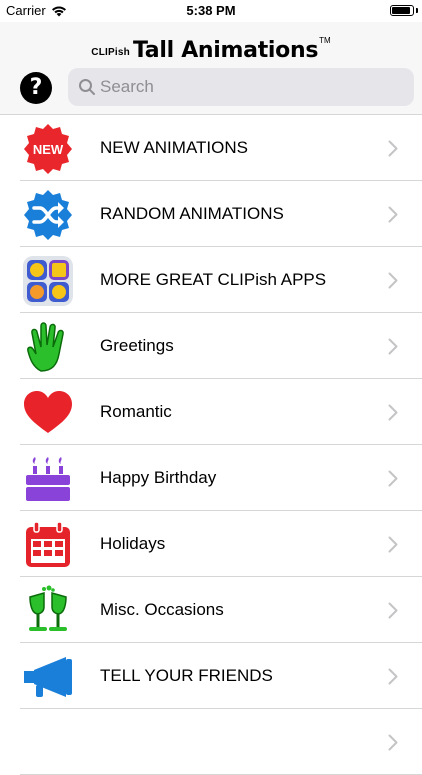 The height and width of the screenshot is (775, 422). What do you see at coordinates (211, 742) in the screenshot?
I see `list-item-partial` at bounding box center [211, 742].